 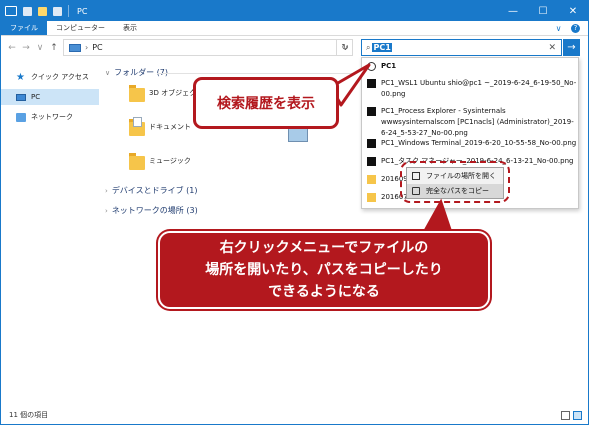 What do you see at coordinates (371, 66) in the screenshot?
I see `history-icon` at bounding box center [371, 66].